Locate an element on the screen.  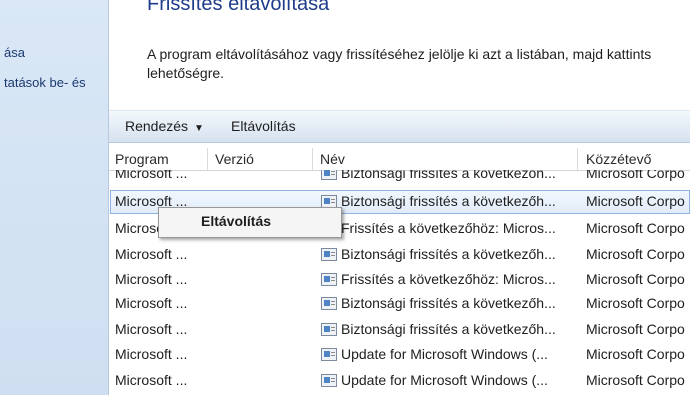
command-toolbar: Rendezés ▼ Eltávolítás is located at coordinates (399, 126).